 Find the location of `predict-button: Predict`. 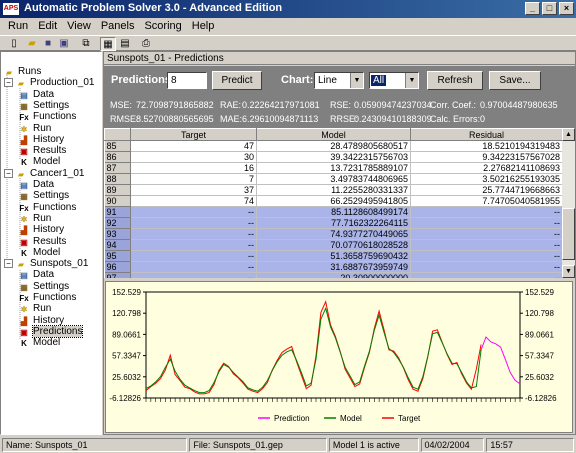

predict-button: Predict is located at coordinates (237, 80).